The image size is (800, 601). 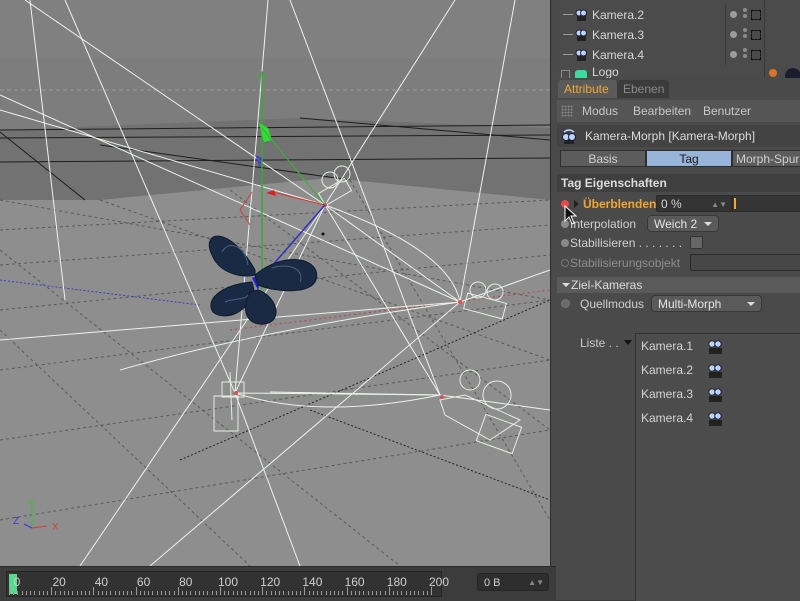 What do you see at coordinates (605, 71) in the screenshot?
I see `object-name: Logo` at bounding box center [605, 71].